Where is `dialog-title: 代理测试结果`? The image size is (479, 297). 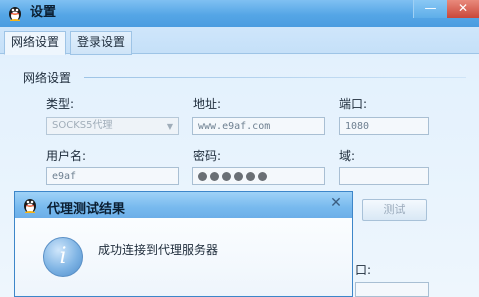
dialog-title: 代理测试结果 is located at coordinates (86, 209).